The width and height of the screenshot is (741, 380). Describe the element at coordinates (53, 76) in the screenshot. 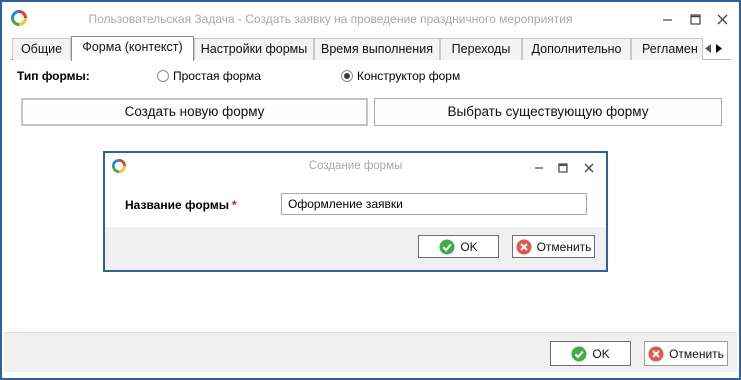

I see `form-type-label: Тип формы:` at that location.